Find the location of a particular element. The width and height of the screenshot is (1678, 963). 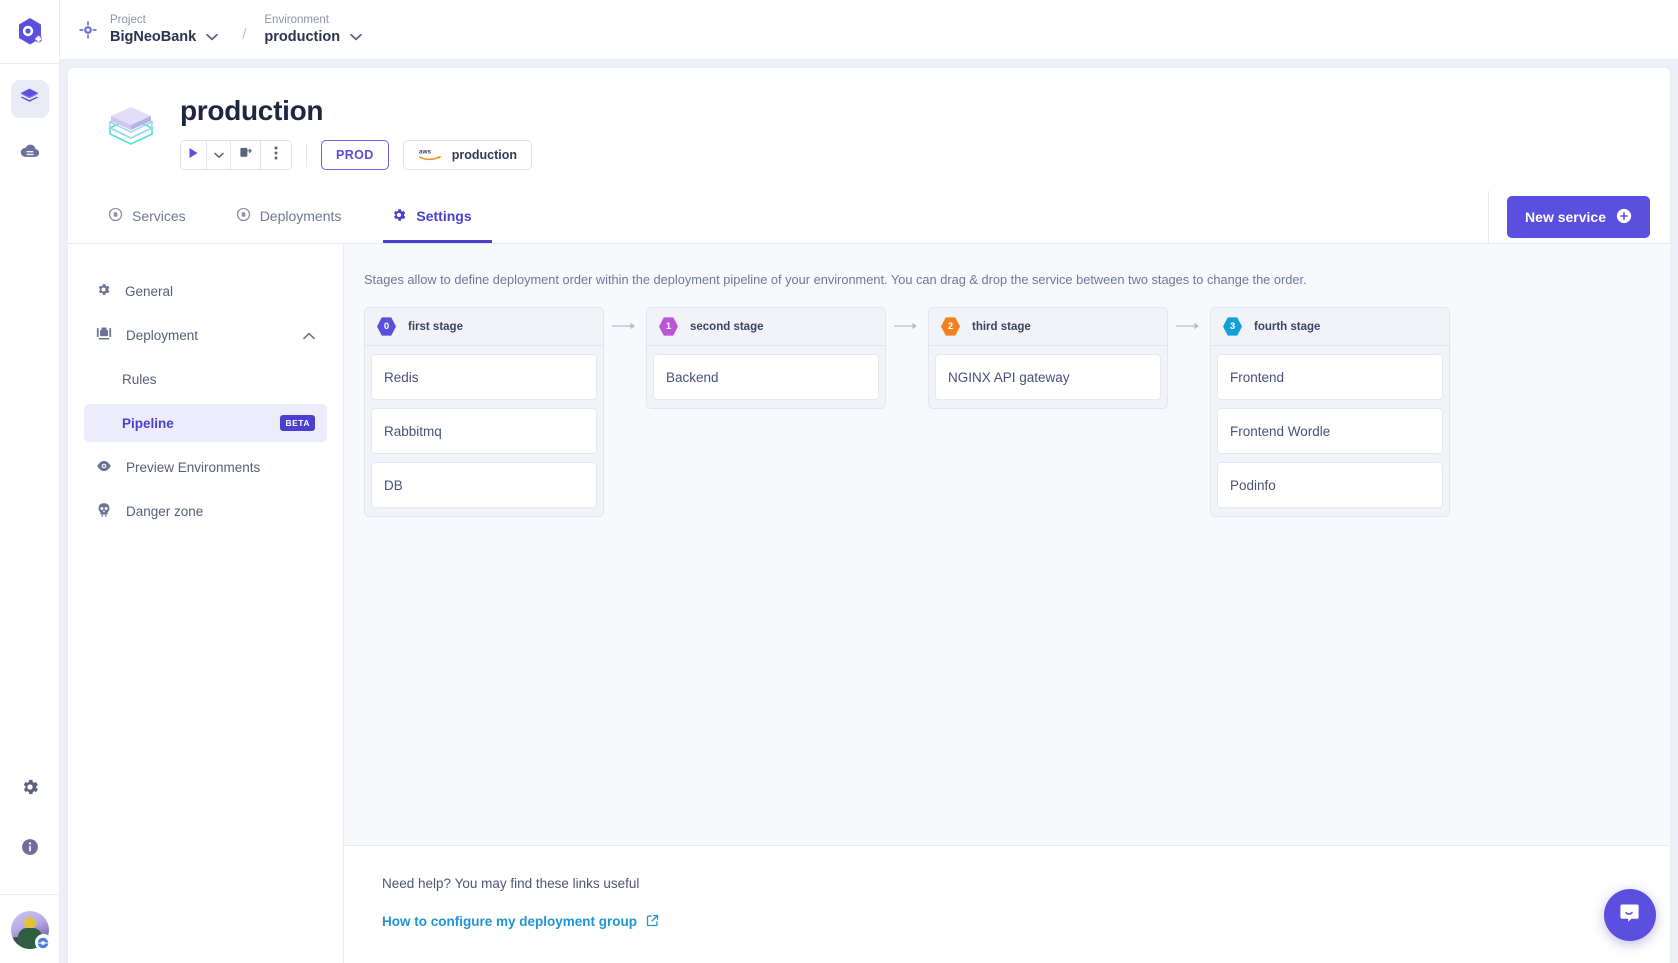

service-card: NGINX API gateway is located at coordinates (1048, 377).